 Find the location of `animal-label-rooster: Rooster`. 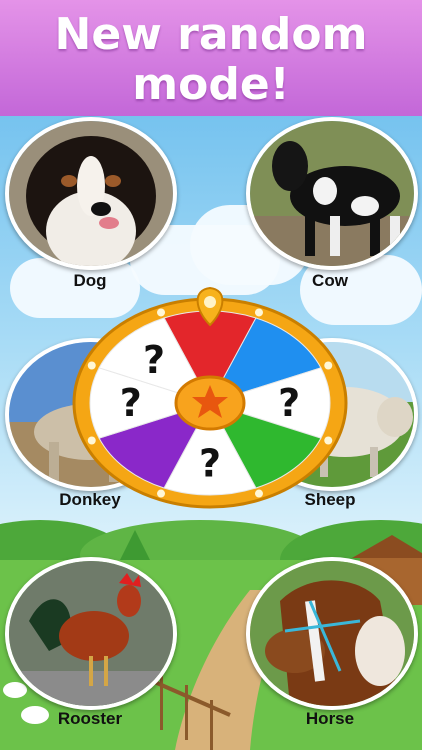

animal-label-rooster: Rooster is located at coordinates (90, 718).